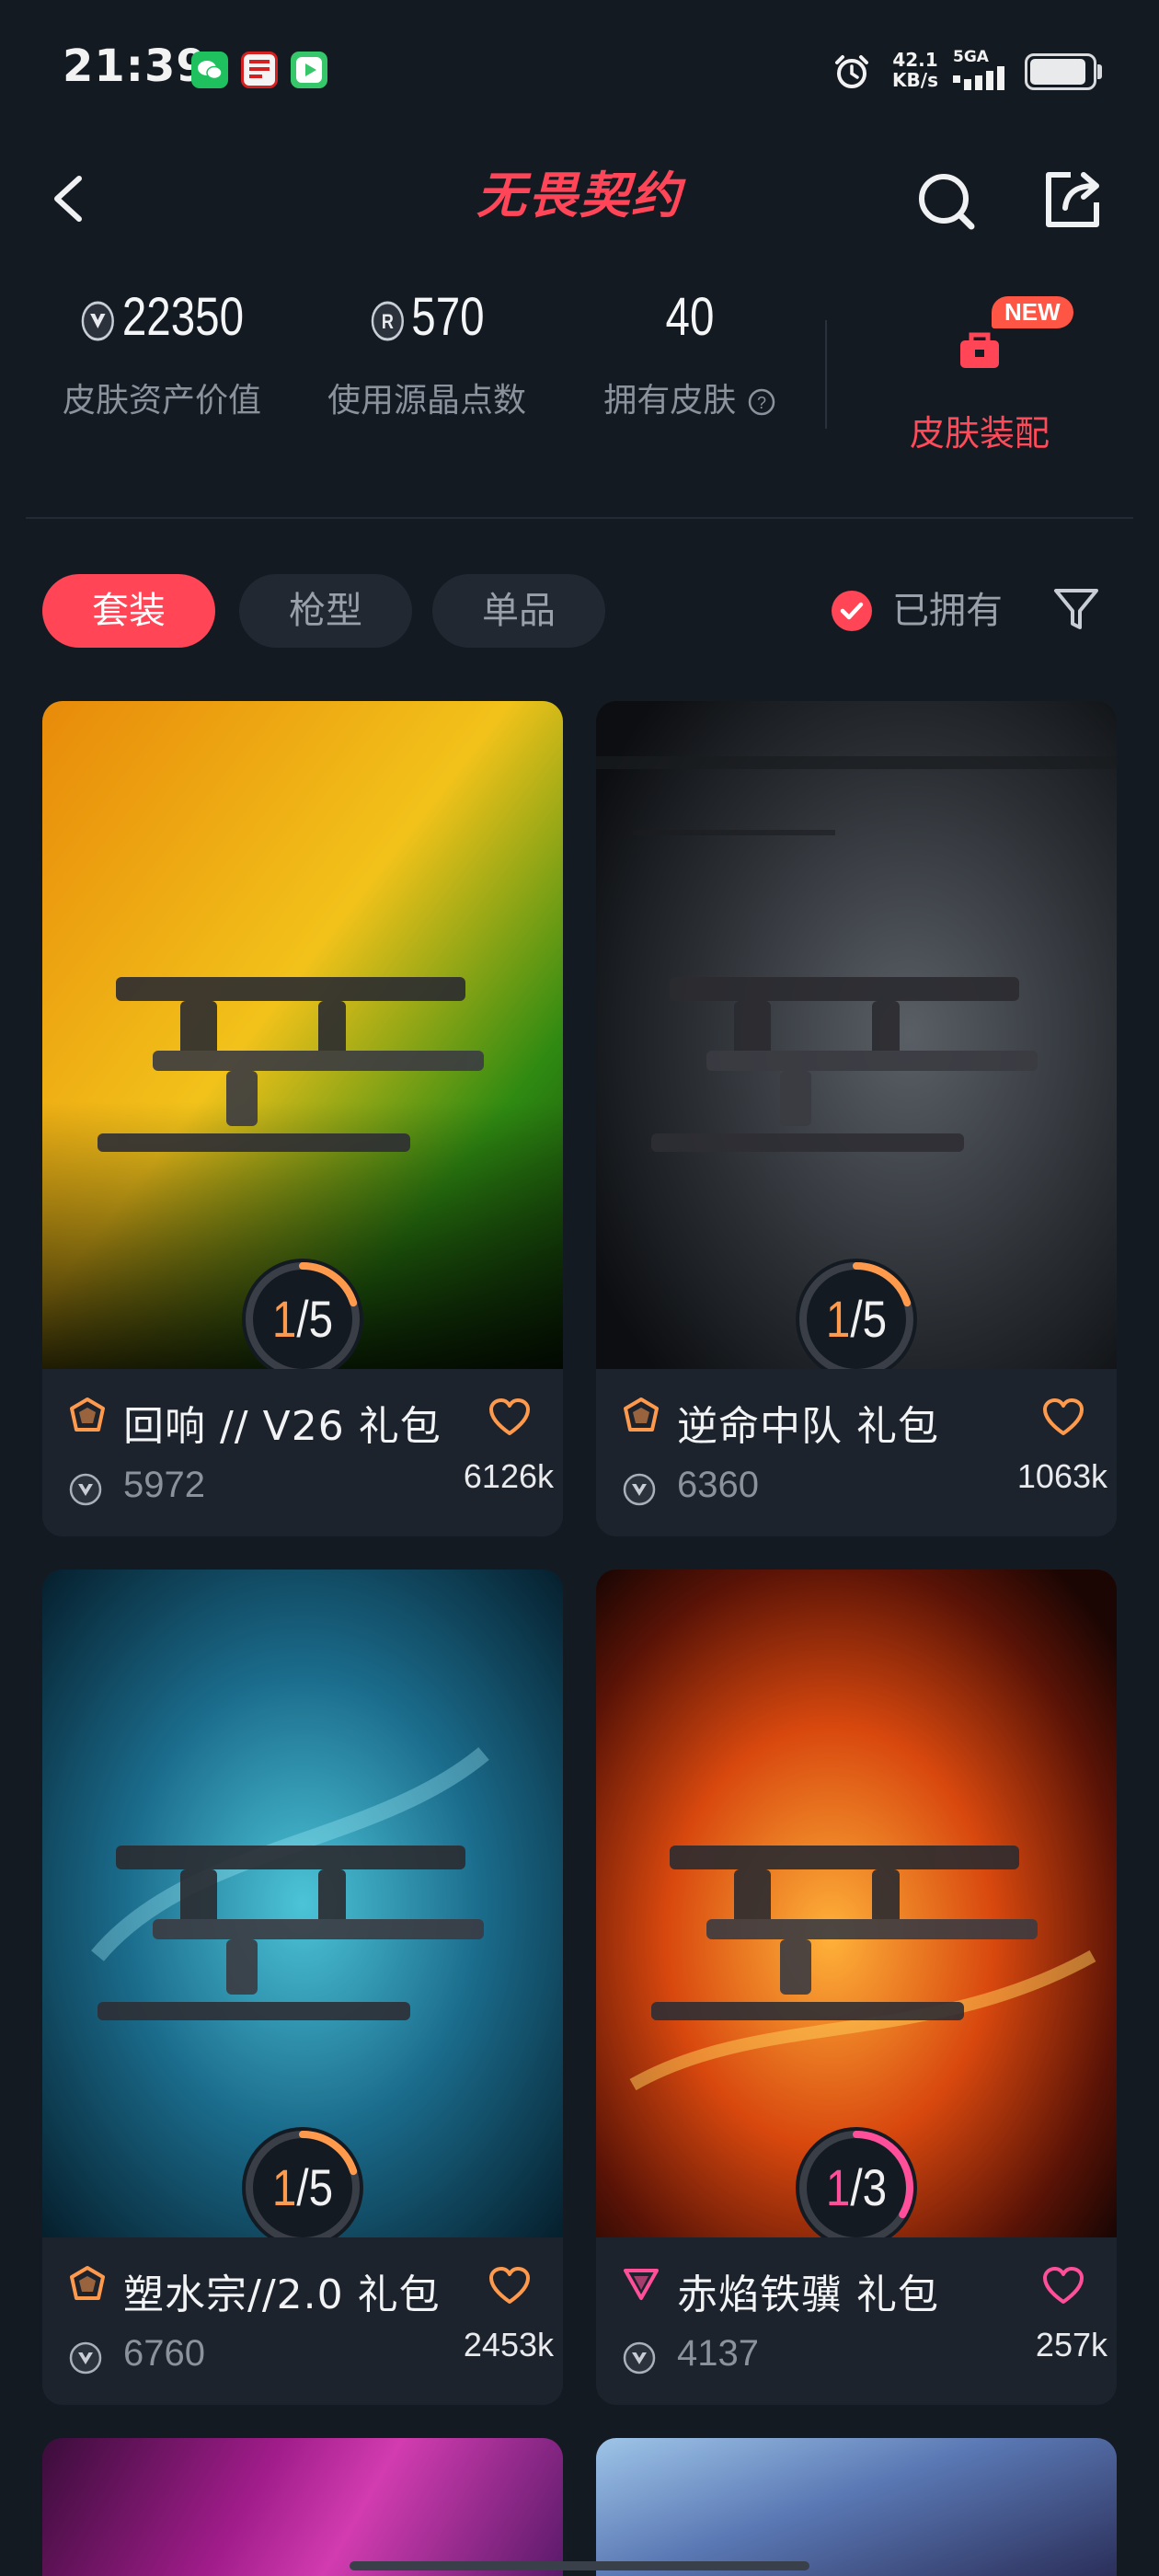 This screenshot has height=2576, width=1159. Describe the element at coordinates (164, 1485) in the screenshot. I see `bundle-price: 5972` at that location.